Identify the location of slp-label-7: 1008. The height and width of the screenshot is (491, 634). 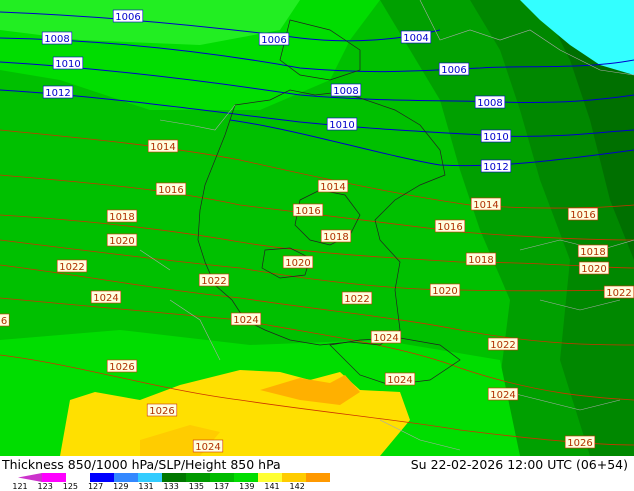
(346, 90).